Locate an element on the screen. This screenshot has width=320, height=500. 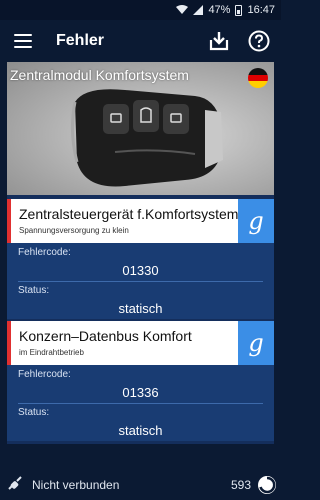
clock: 16:47 is located at coordinates (261, 10).